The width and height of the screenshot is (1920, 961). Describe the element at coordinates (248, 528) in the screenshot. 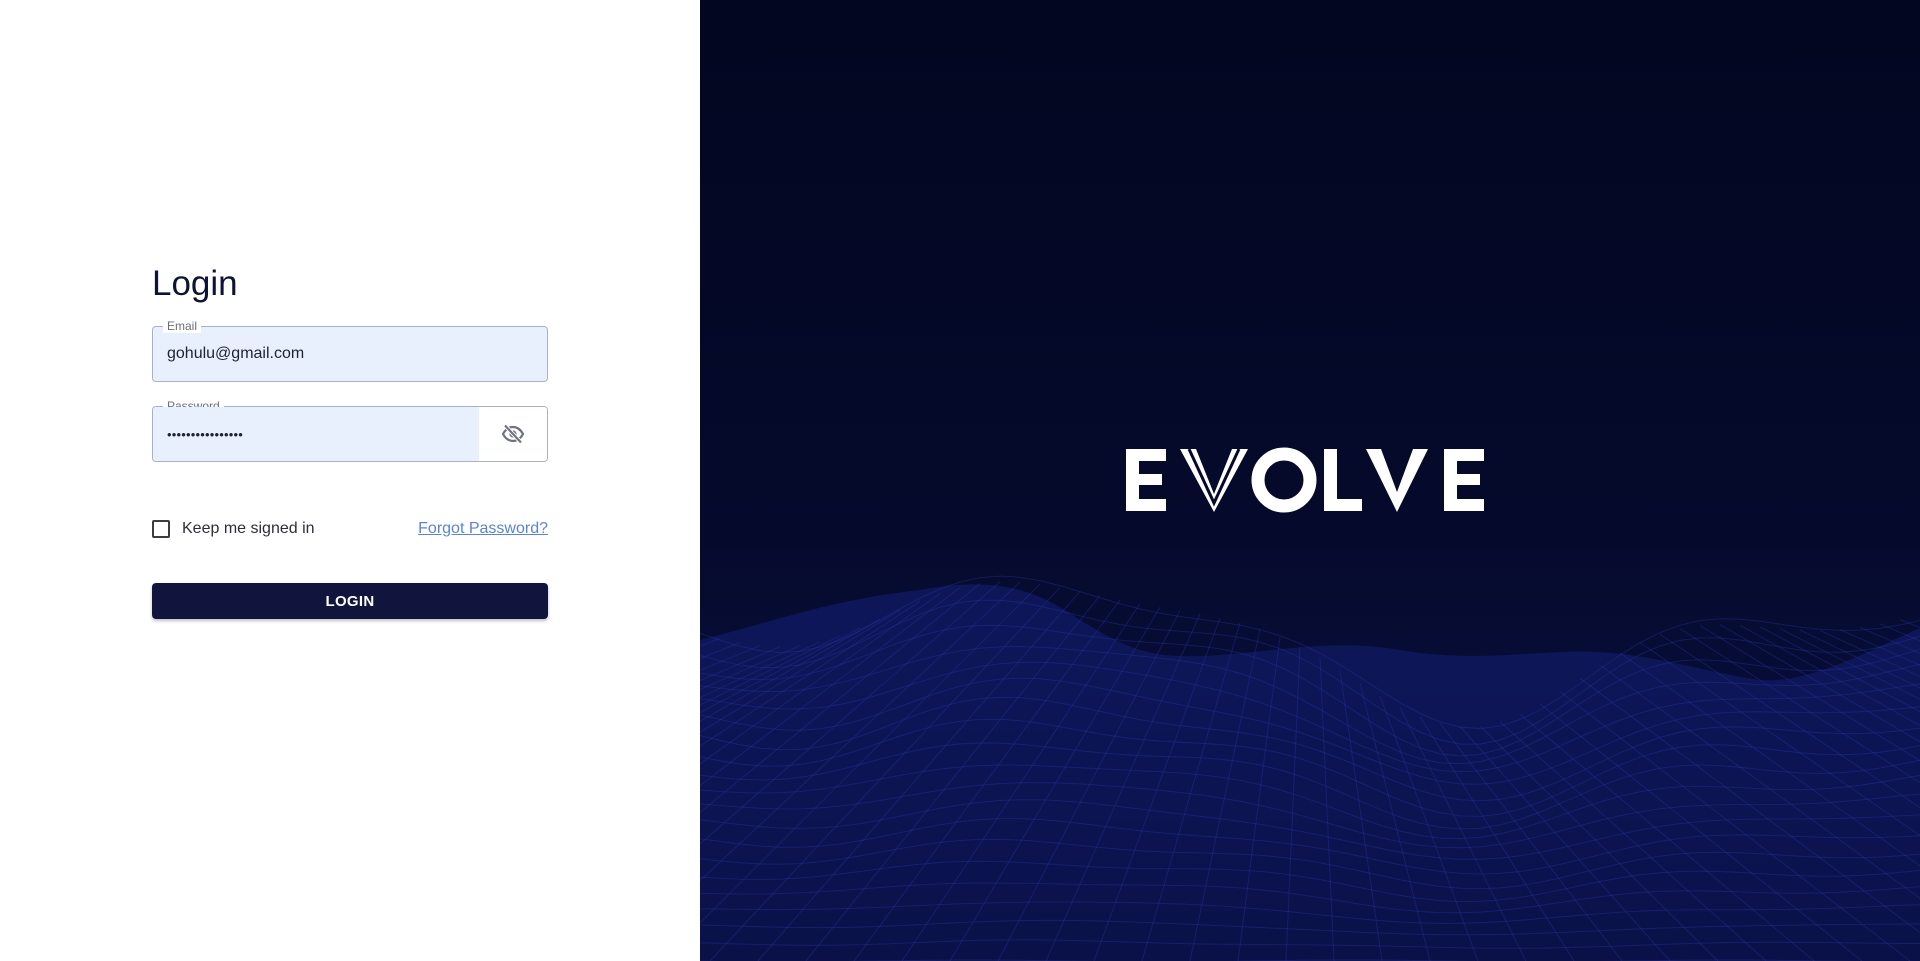

I see `keep-signed-in-label: Keep me signed in` at that location.